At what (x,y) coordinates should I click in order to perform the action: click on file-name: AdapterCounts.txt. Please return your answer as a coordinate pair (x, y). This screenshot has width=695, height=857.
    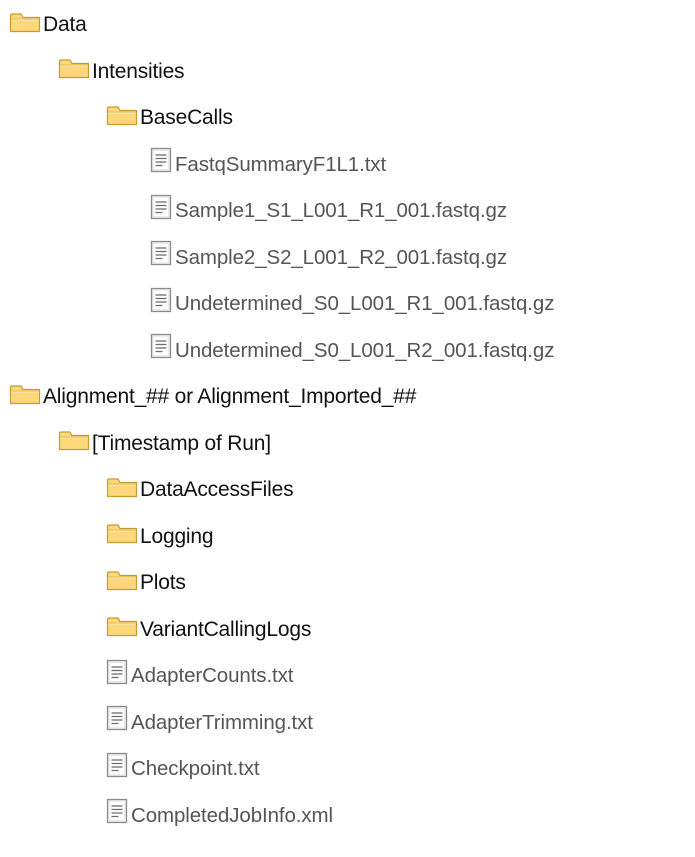
    Looking at the image, I should click on (212, 675).